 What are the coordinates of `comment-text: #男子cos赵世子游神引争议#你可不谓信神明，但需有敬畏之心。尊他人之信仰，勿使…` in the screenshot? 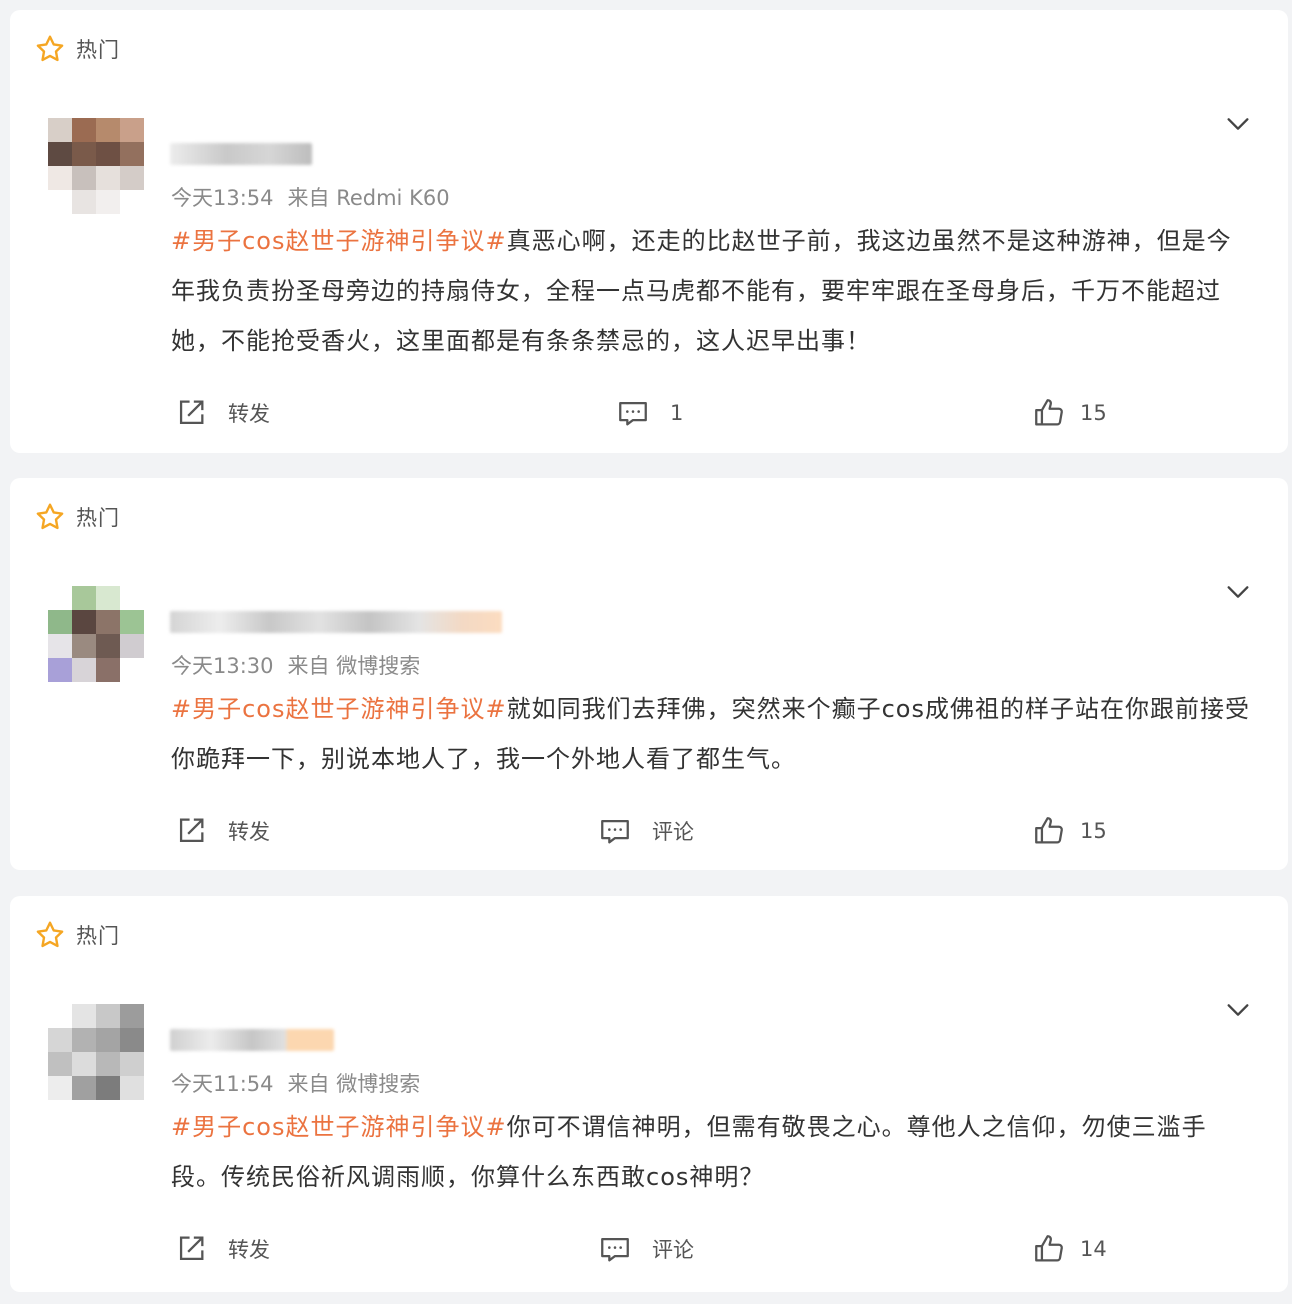 It's located at (711, 1152).